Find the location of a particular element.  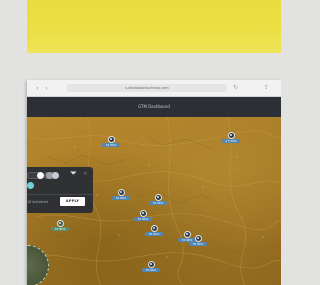

app-title: GTM Dashboard is located at coordinates (154, 106).